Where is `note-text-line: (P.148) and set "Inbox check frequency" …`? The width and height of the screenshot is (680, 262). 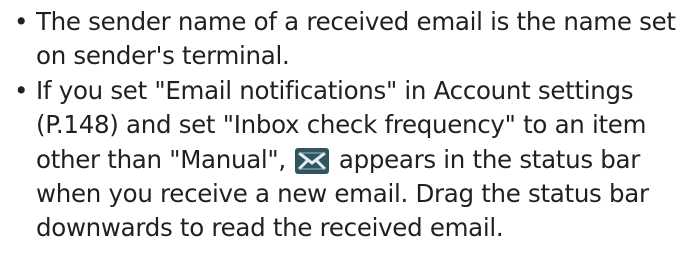
note-text-line: (P.148) and set "Inbox check frequency" … is located at coordinates (341, 125).